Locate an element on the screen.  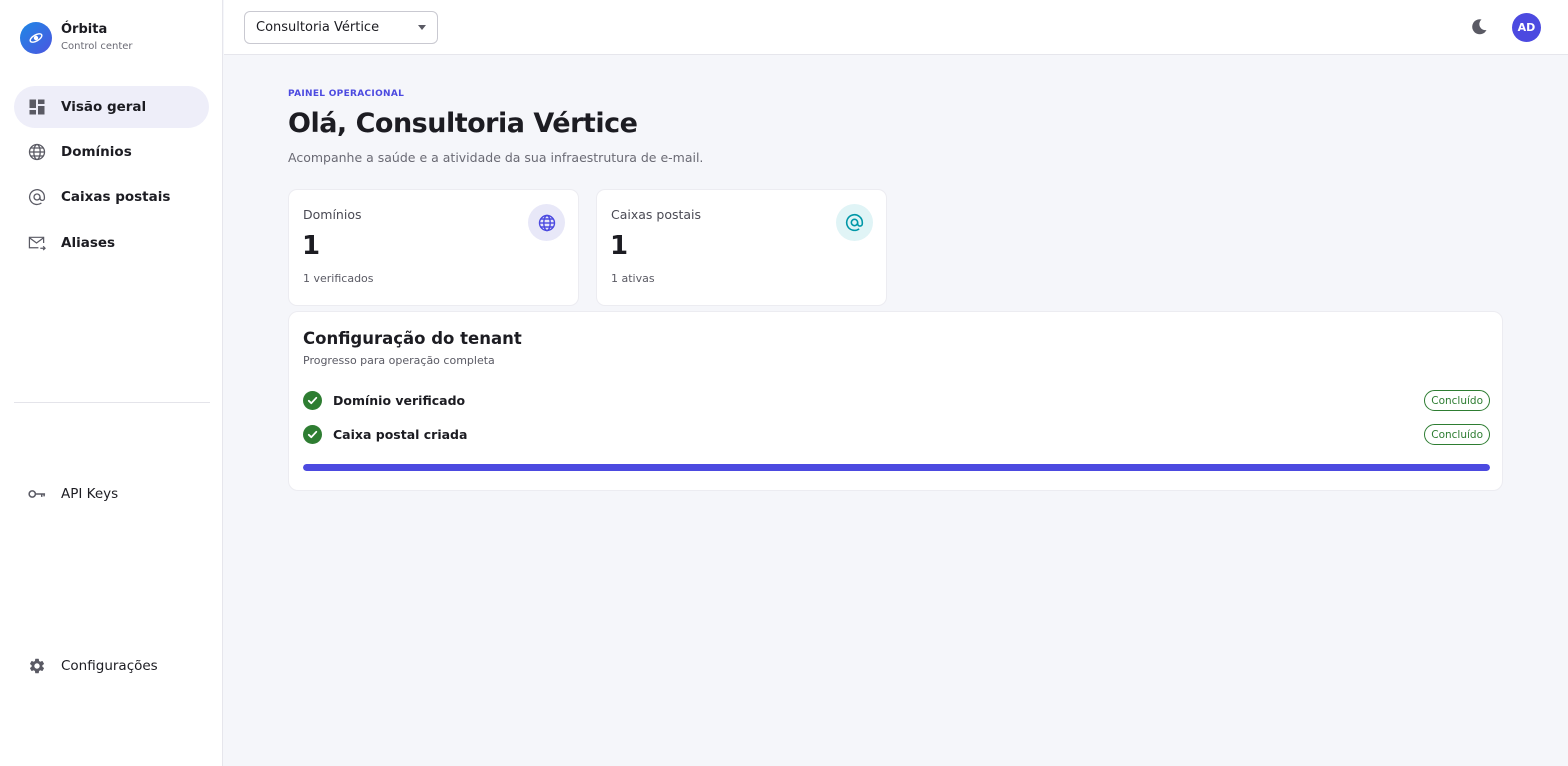
tenant-select: Consultoria Vértice is located at coordinates (341, 27).